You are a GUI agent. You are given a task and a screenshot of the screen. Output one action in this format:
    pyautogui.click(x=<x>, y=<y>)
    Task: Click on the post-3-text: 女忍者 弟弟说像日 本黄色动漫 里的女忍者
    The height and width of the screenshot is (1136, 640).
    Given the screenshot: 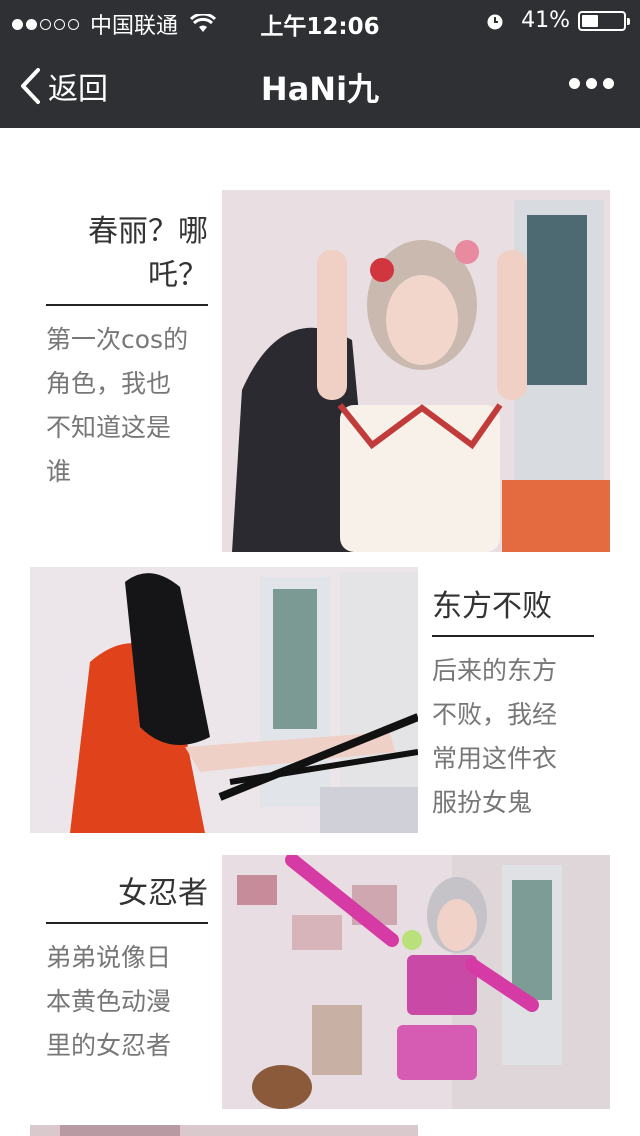 What is the action you would take?
    pyautogui.click(x=127, y=970)
    